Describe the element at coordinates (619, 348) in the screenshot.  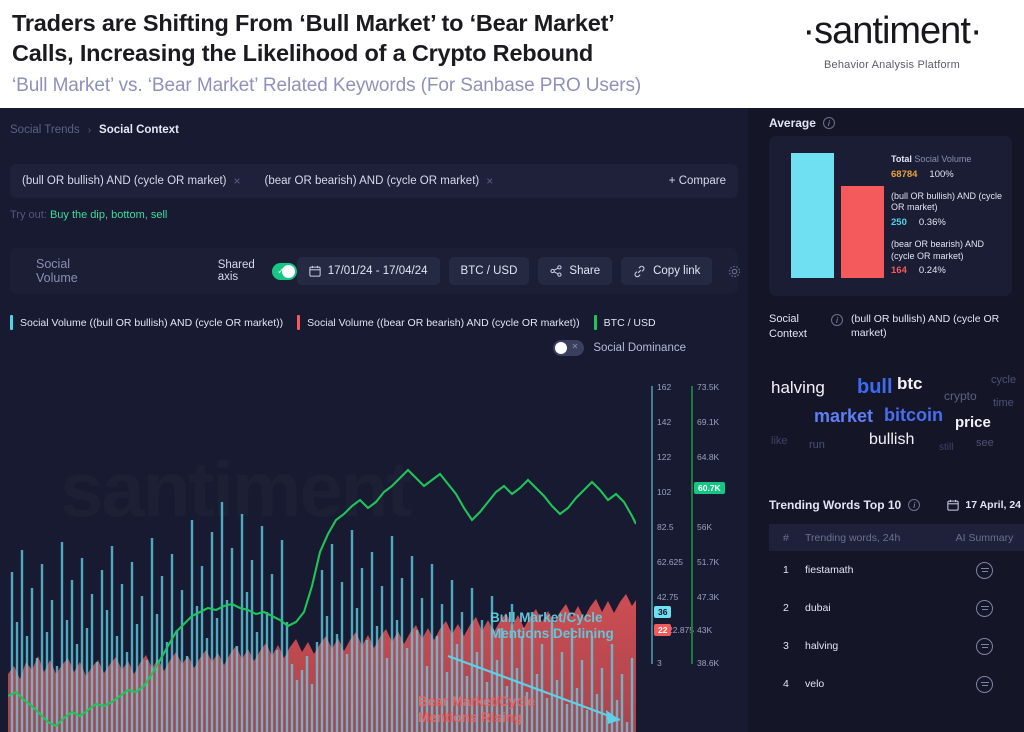
I see `social-dominance-control: ✕ Social Dominance` at that location.